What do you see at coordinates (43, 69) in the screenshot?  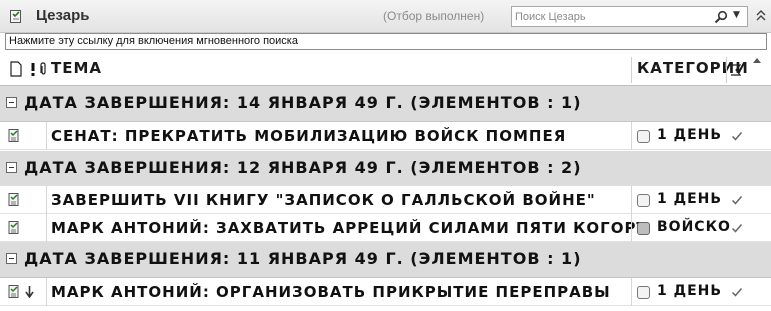 I see `attachment-icon` at bounding box center [43, 69].